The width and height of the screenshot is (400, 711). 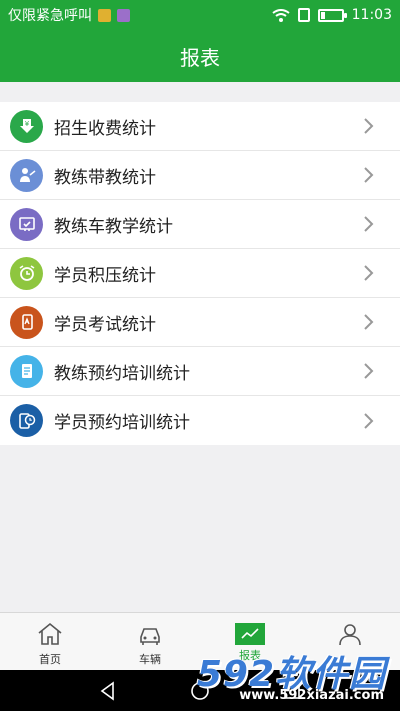 What do you see at coordinates (50, 633) in the screenshot?
I see `home-icon` at bounding box center [50, 633].